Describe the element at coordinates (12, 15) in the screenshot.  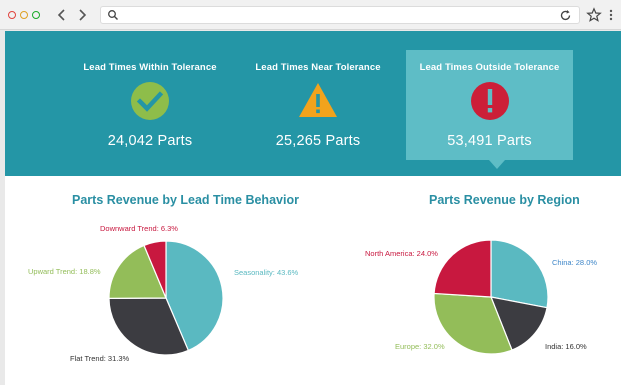
I see `close-window-button` at that location.